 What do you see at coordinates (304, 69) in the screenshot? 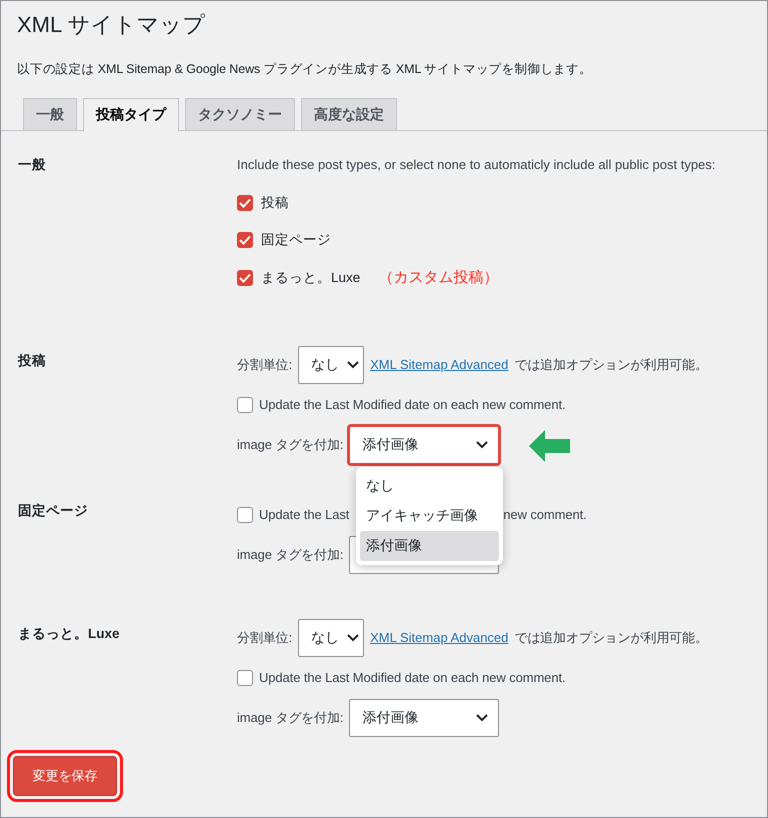
I see `page-description: 以下の設定は XML Sitemap & Google News プラグインが生成する XML サイトマップを制御します。` at bounding box center [304, 69].